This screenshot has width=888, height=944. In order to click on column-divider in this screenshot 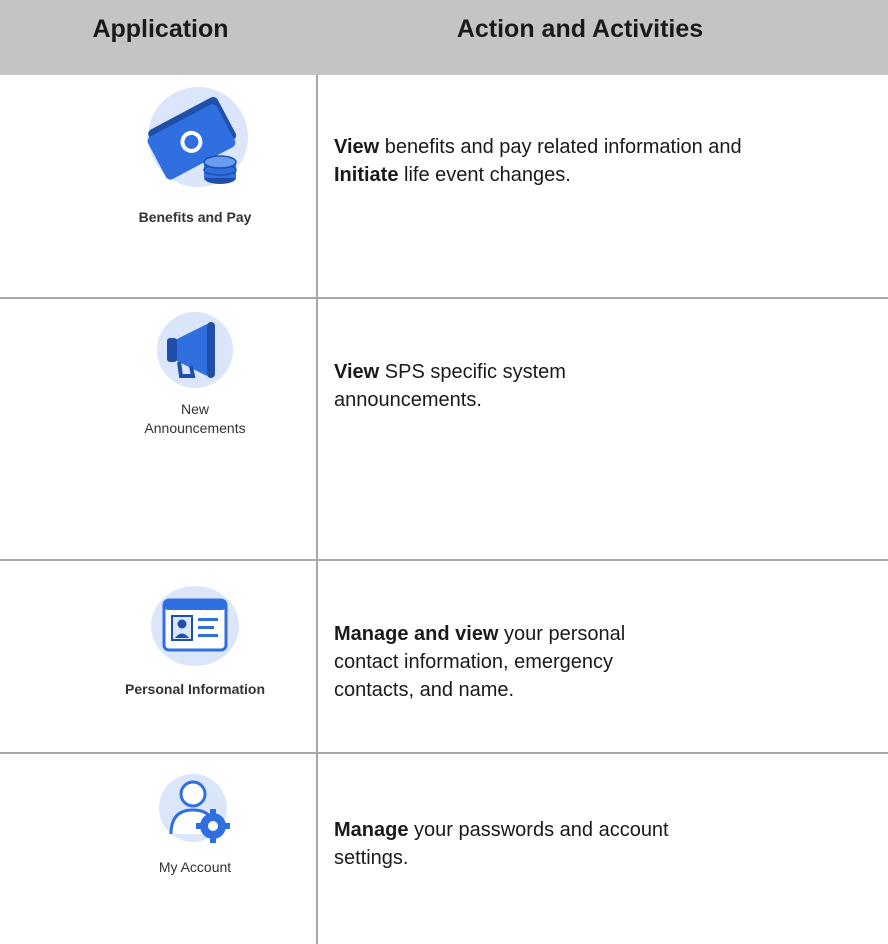, I will do `click(317, 509)`.